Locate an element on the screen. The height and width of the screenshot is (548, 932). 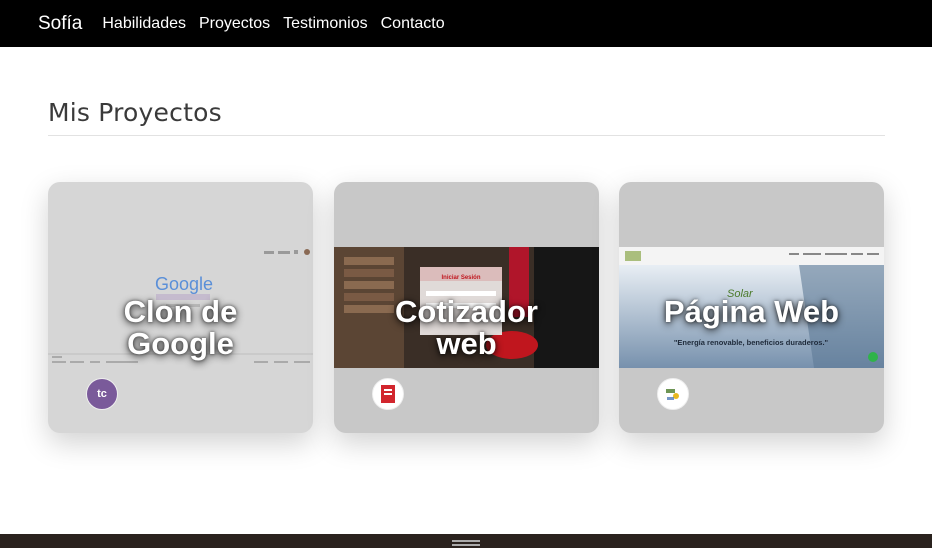
project-avatar: tc is located at coordinates (102, 394).